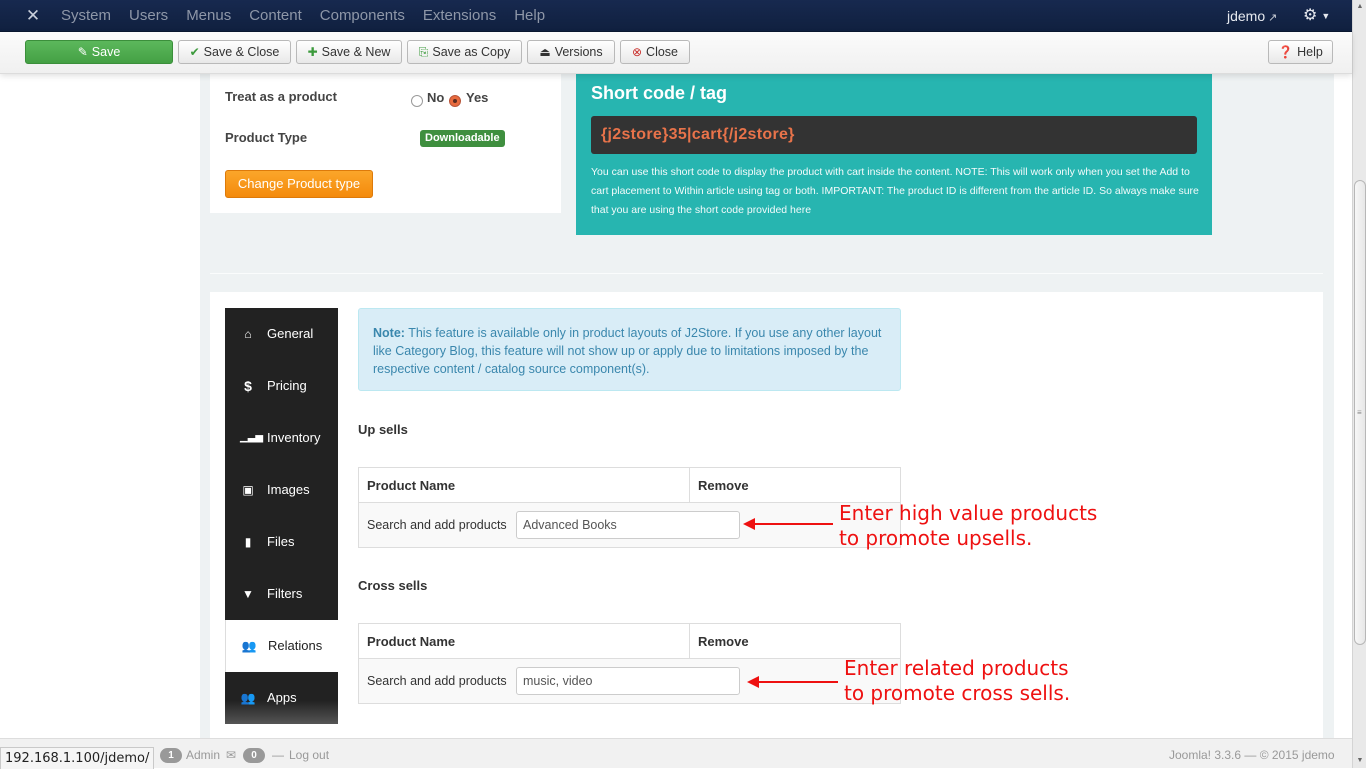  What do you see at coordinates (77, 758) in the screenshot?
I see `url-tooltip: 192.168.1.100/jdemo/` at bounding box center [77, 758].